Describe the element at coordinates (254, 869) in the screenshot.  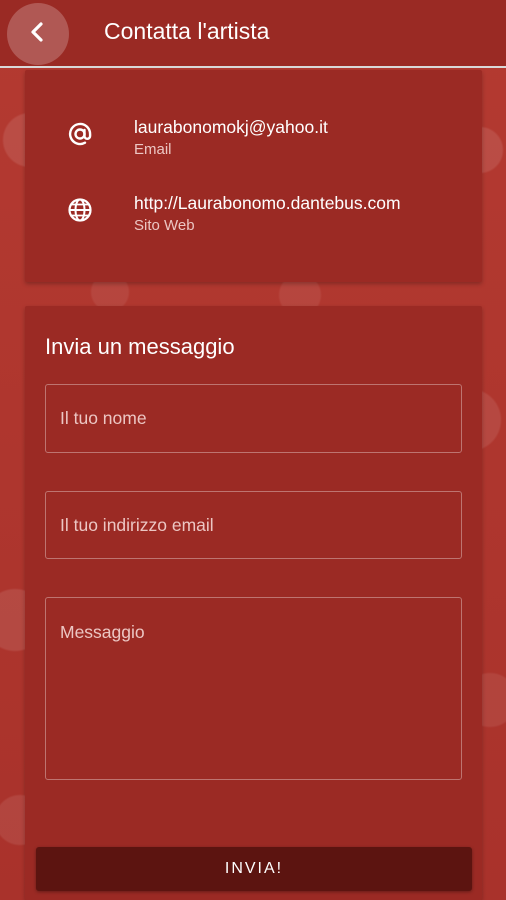
I see `send-button: INVIA!` at that location.